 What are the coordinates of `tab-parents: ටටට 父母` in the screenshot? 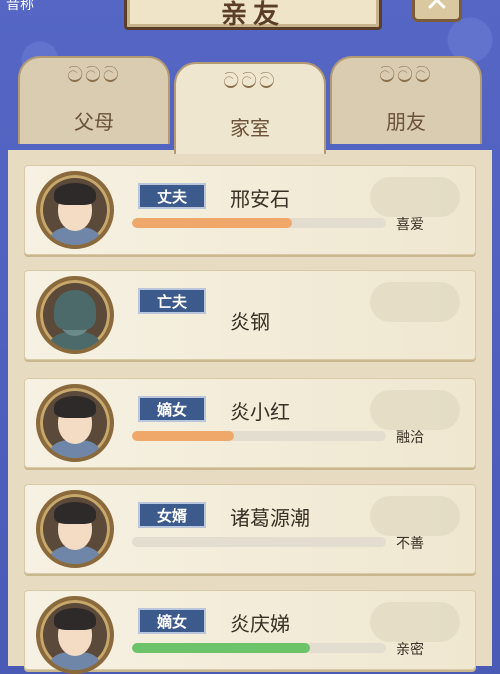 It's located at (94, 100).